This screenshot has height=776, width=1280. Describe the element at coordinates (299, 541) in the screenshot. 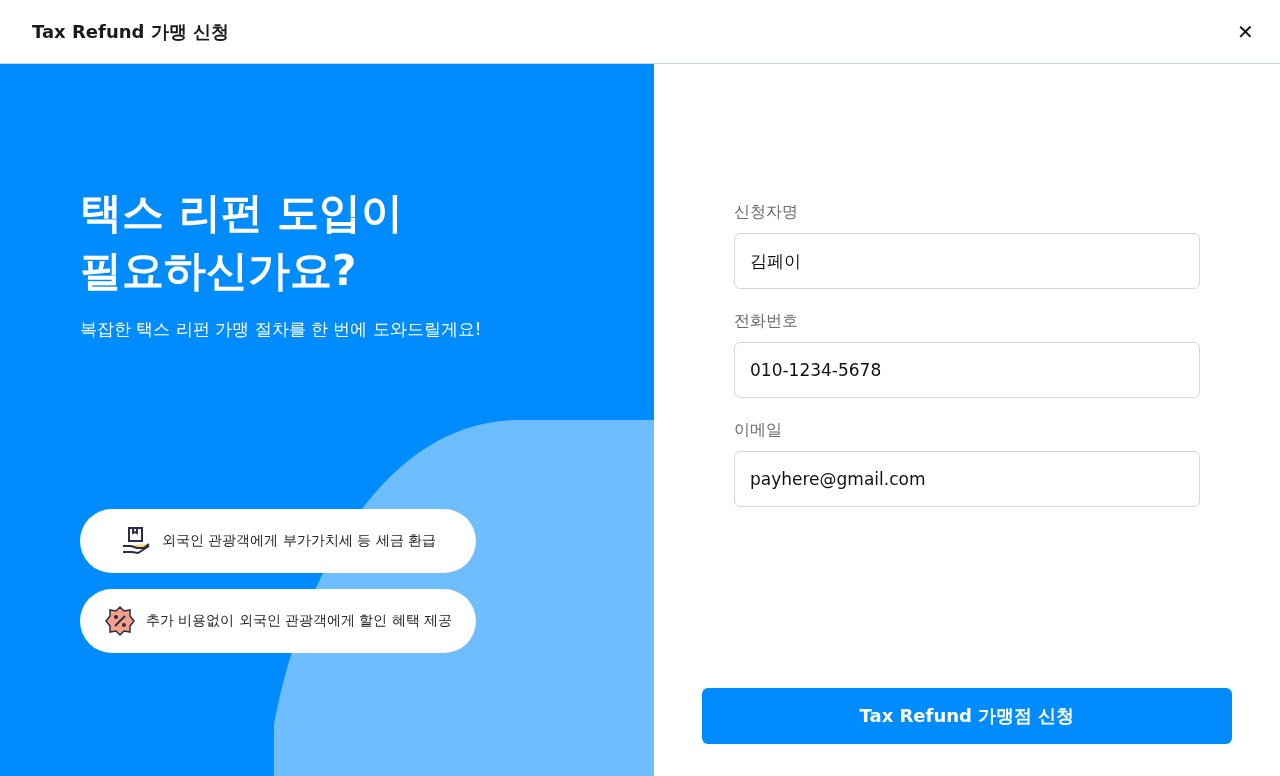

I see `feature-text: 외국인 관광객에게 부가가치세 등 세금 환급` at that location.